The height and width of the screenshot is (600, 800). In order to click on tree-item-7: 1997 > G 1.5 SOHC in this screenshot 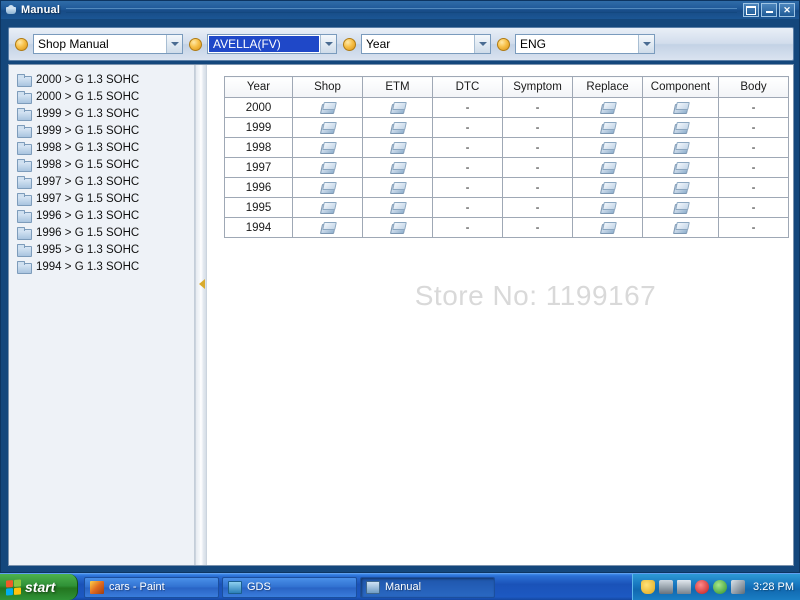, I will do `click(101, 198)`.